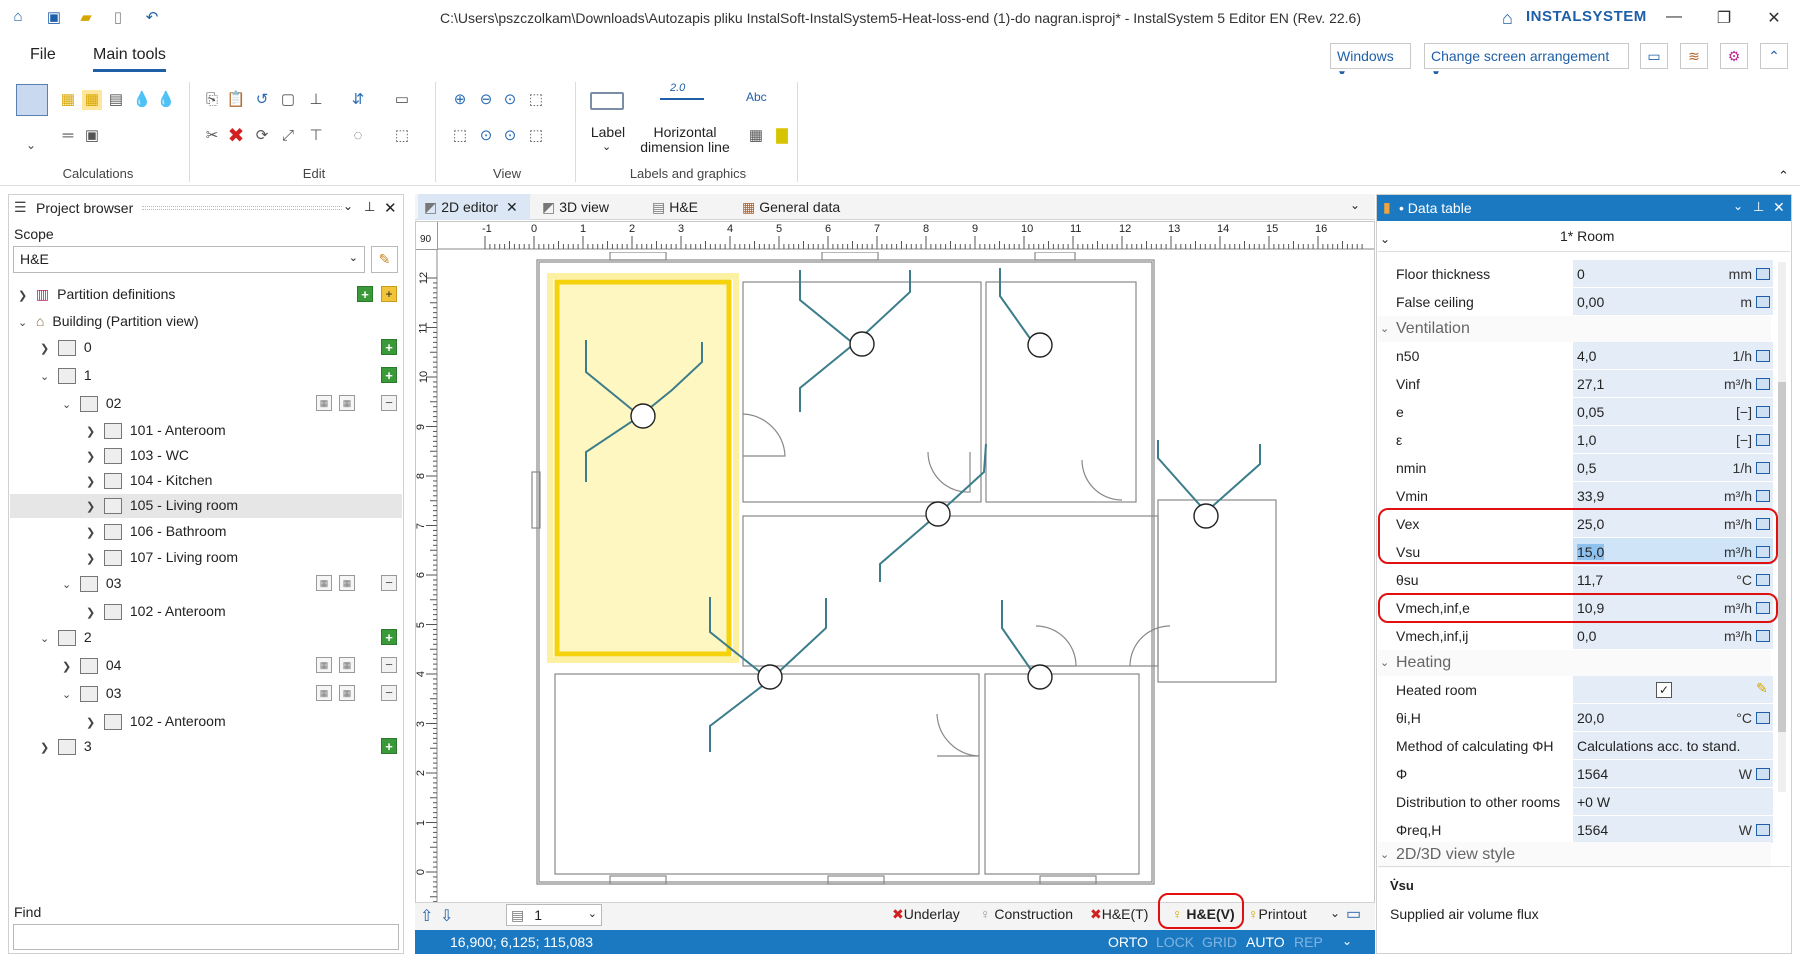  Describe the element at coordinates (1026, 914) in the screenshot. I see `layer-construction: ♀ Construction` at that location.